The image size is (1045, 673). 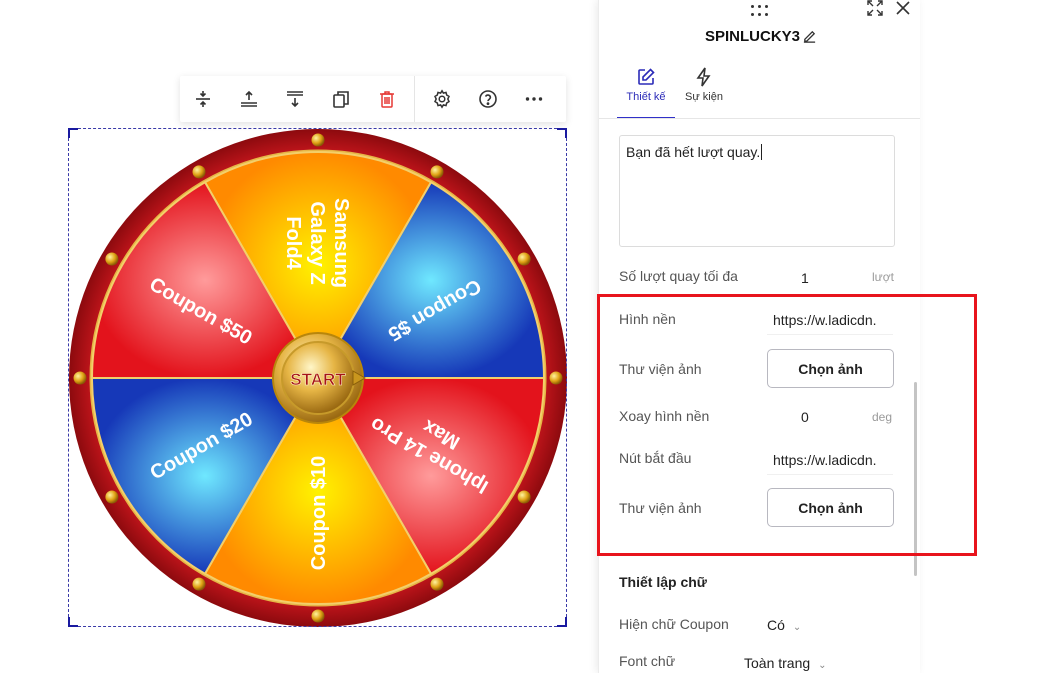 What do you see at coordinates (442, 99) in the screenshot?
I see `settings-icon` at bounding box center [442, 99].